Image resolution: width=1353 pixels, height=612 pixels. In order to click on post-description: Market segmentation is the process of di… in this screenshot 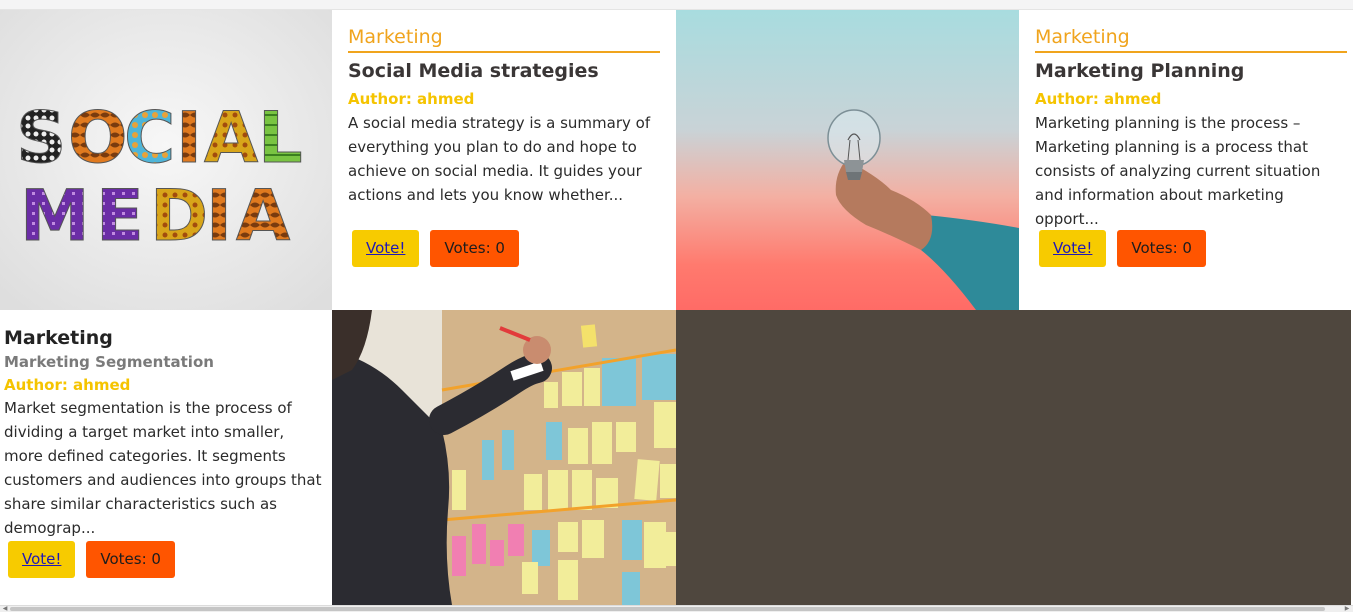, I will do `click(163, 468)`.